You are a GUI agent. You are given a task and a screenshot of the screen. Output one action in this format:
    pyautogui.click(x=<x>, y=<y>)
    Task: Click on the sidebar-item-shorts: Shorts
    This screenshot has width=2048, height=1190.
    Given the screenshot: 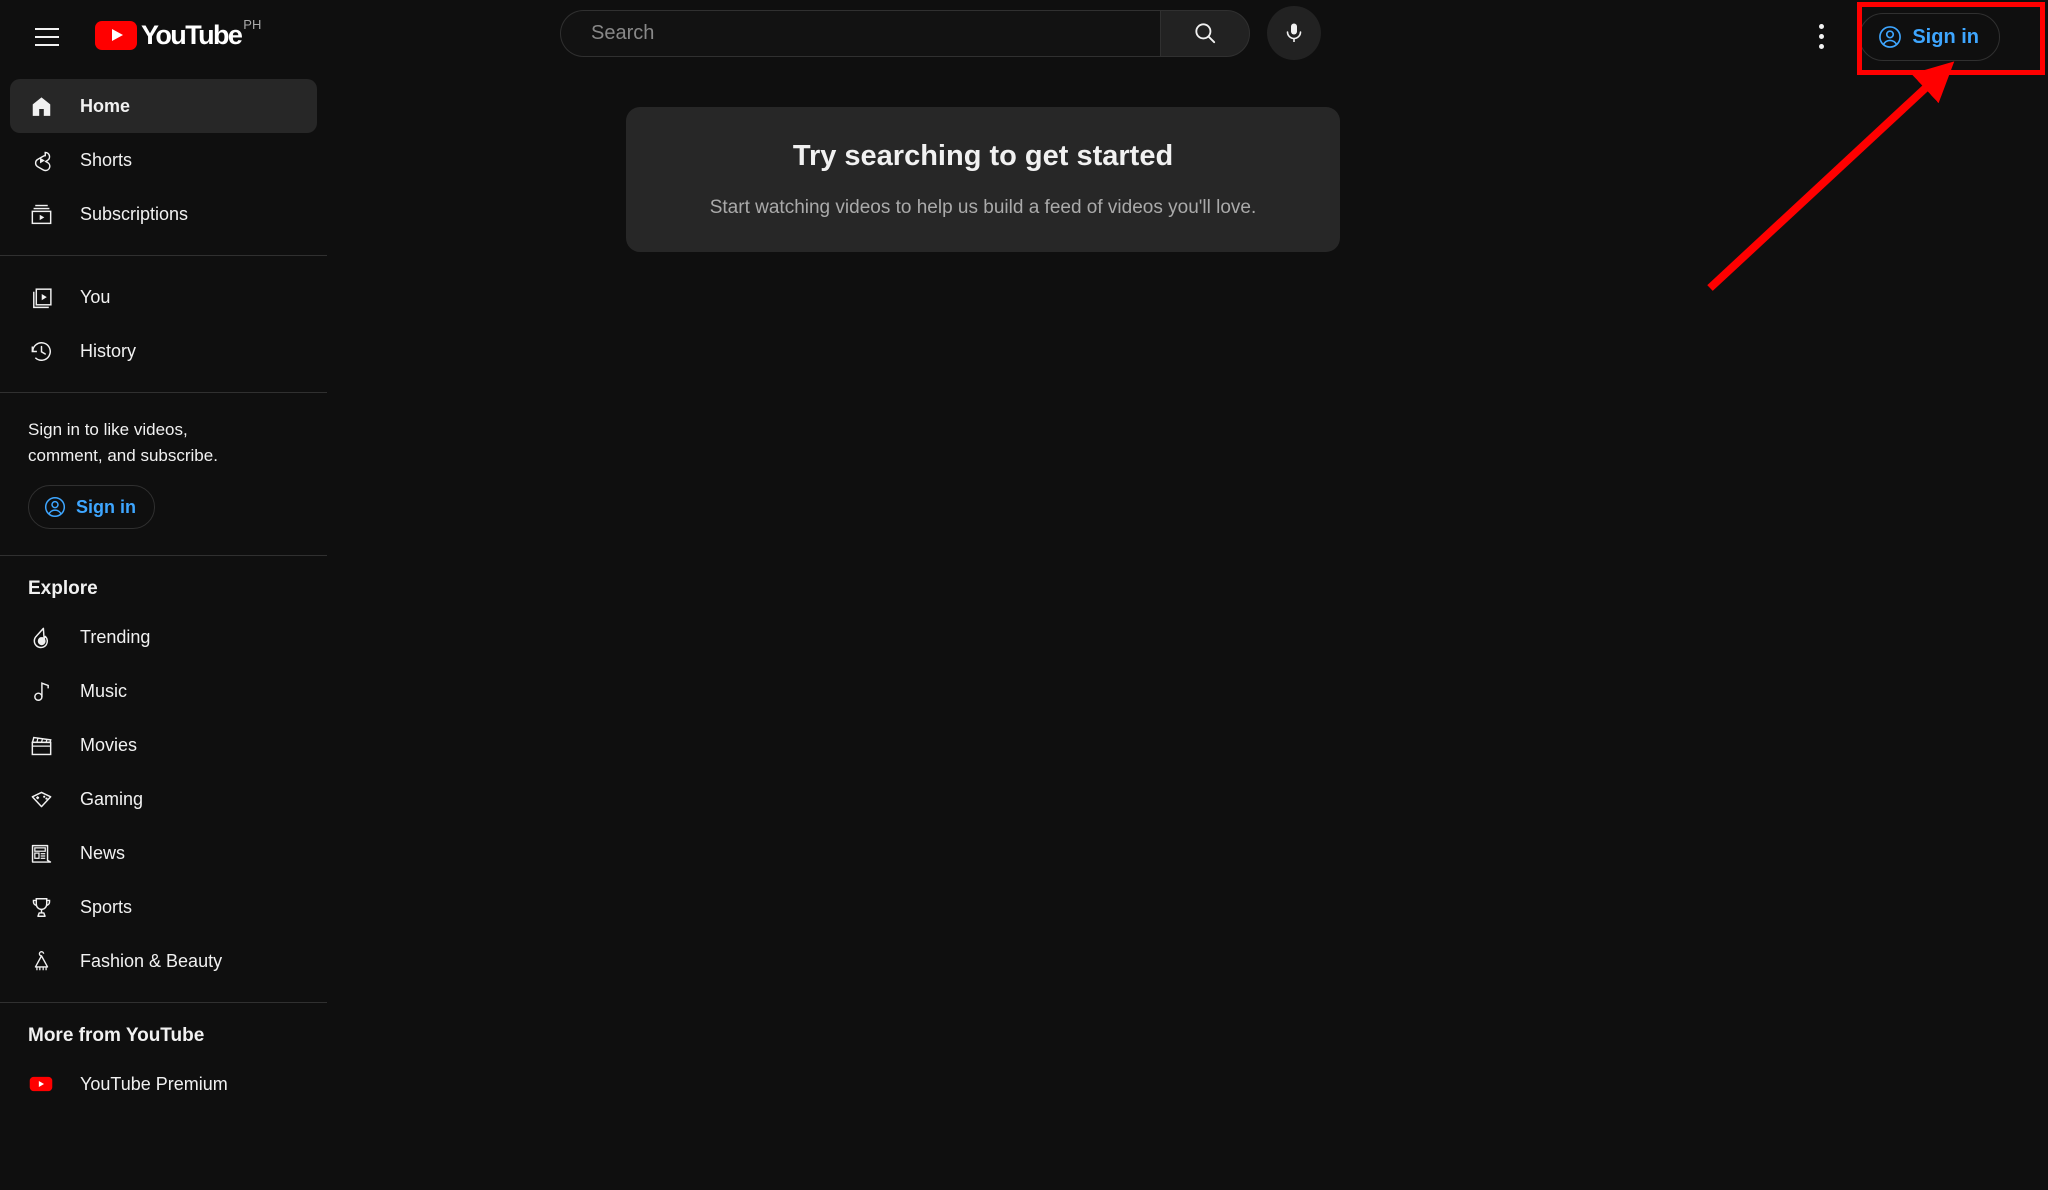 What is the action you would take?
    pyautogui.click(x=163, y=160)
    